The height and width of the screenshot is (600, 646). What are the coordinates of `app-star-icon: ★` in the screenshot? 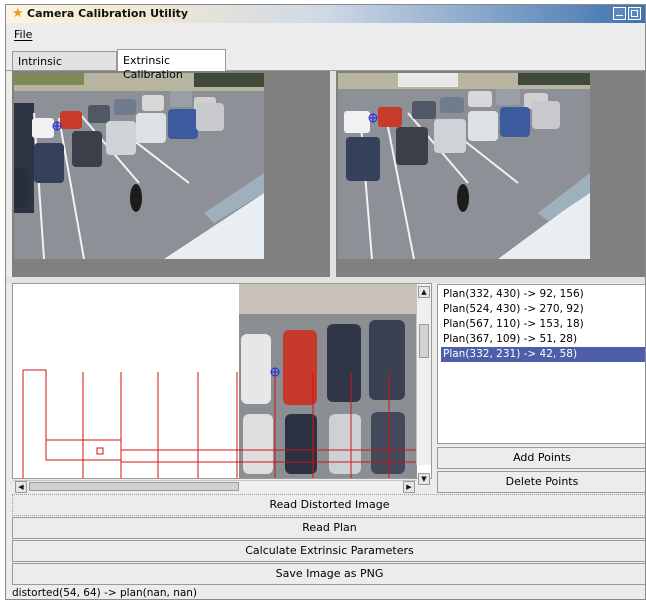 It's located at (18, 13).